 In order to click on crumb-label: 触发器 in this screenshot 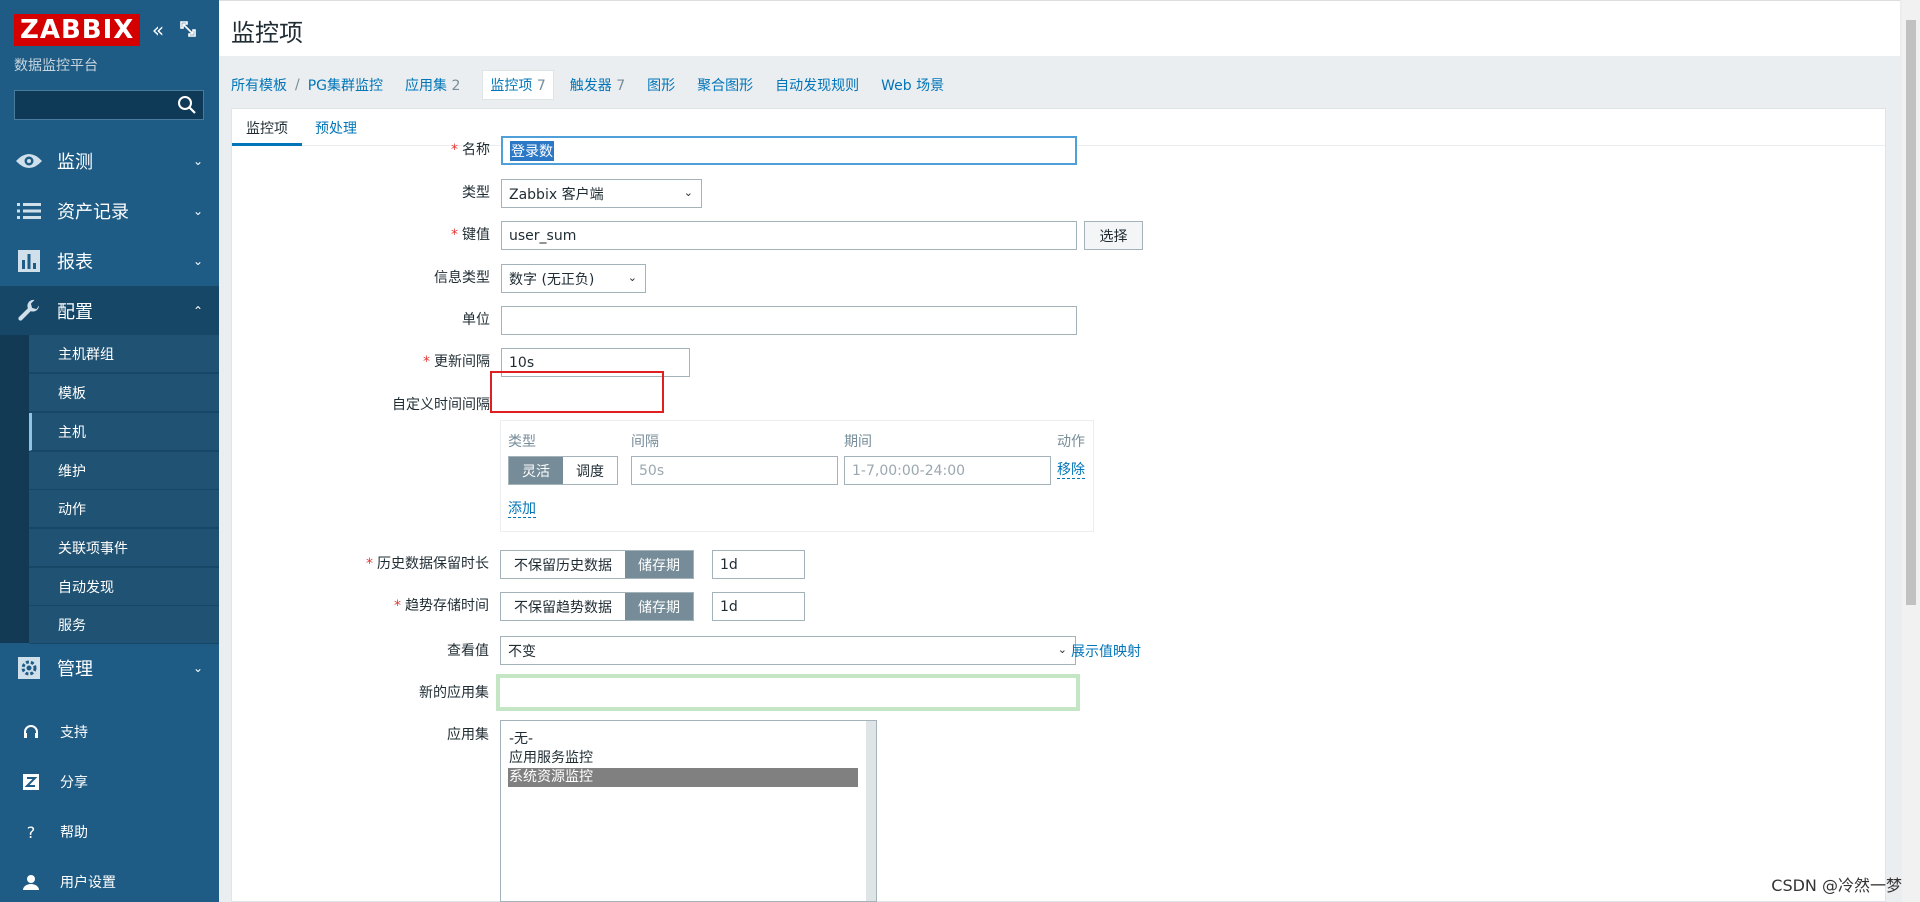, I will do `click(590, 86)`.